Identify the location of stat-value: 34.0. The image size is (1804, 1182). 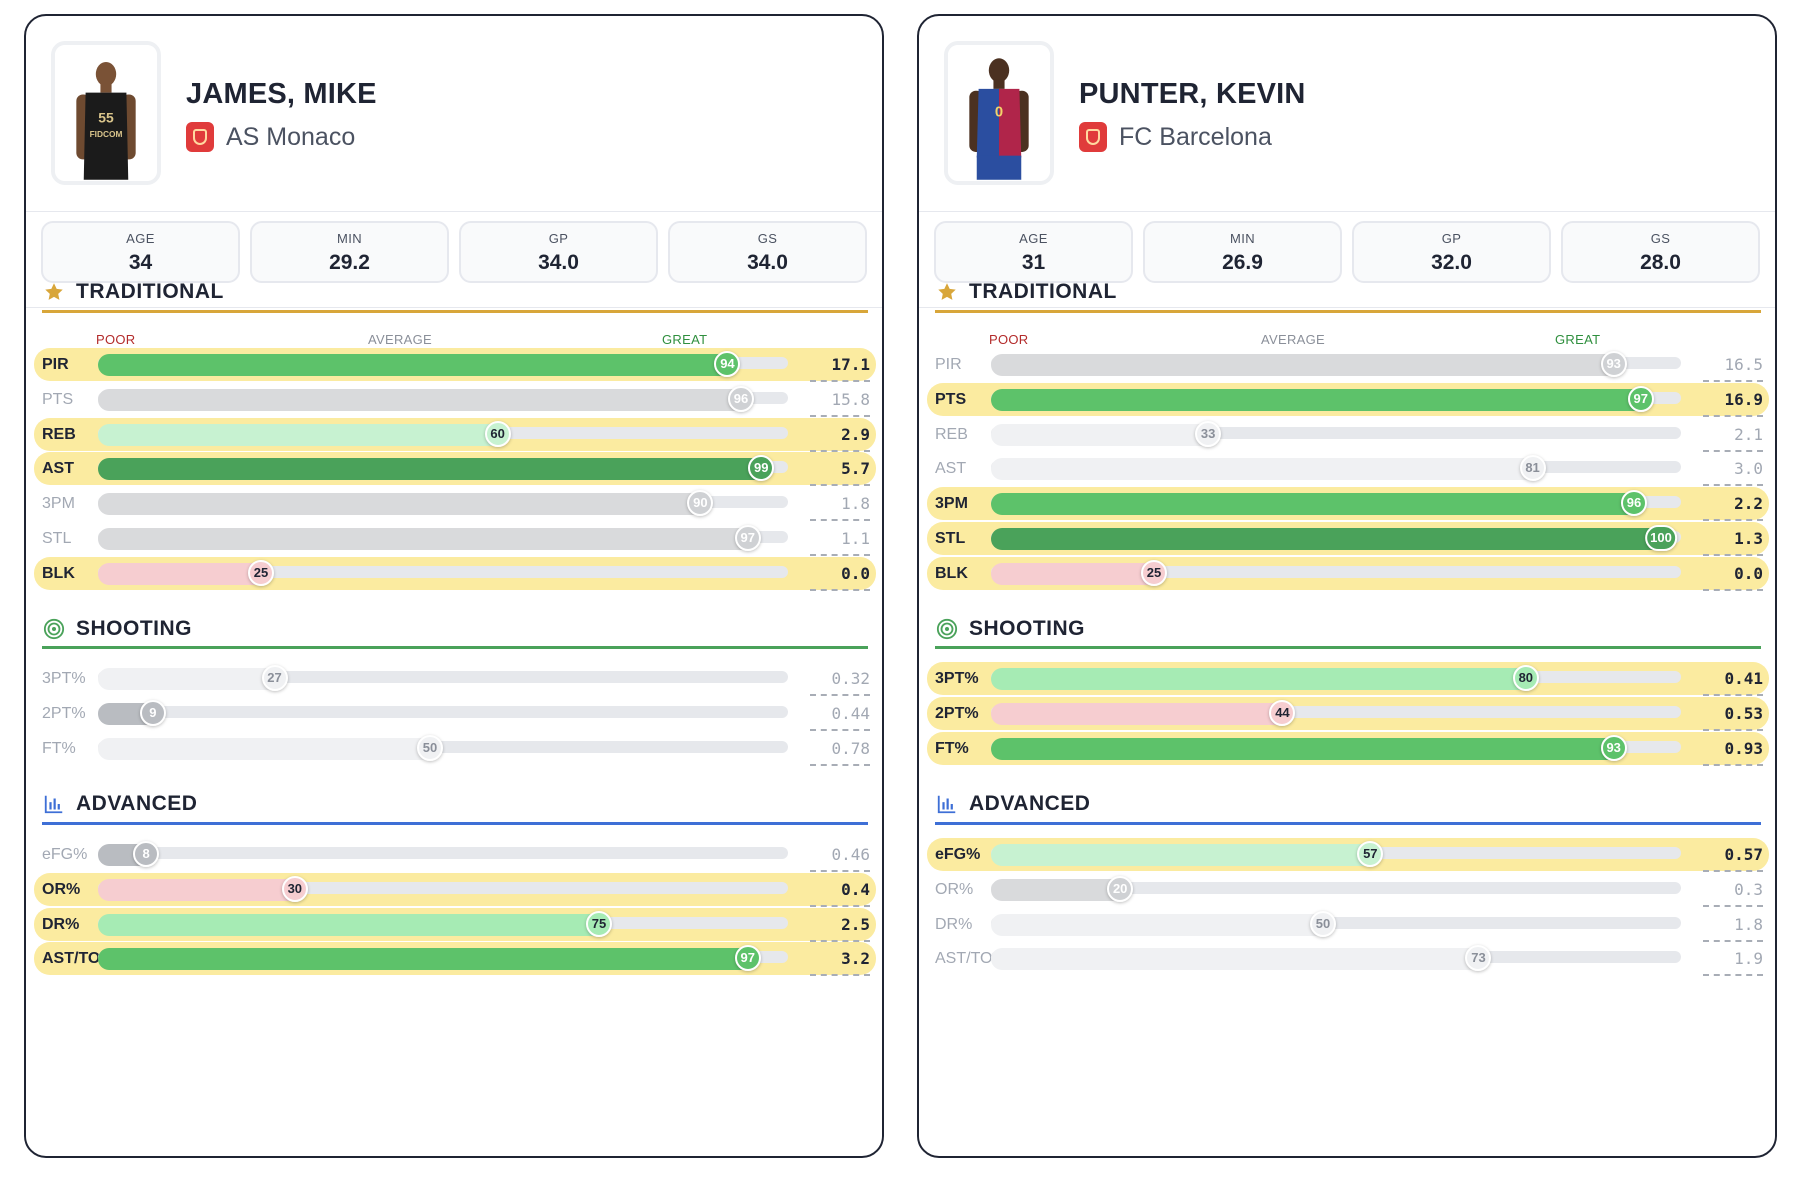
(767, 262).